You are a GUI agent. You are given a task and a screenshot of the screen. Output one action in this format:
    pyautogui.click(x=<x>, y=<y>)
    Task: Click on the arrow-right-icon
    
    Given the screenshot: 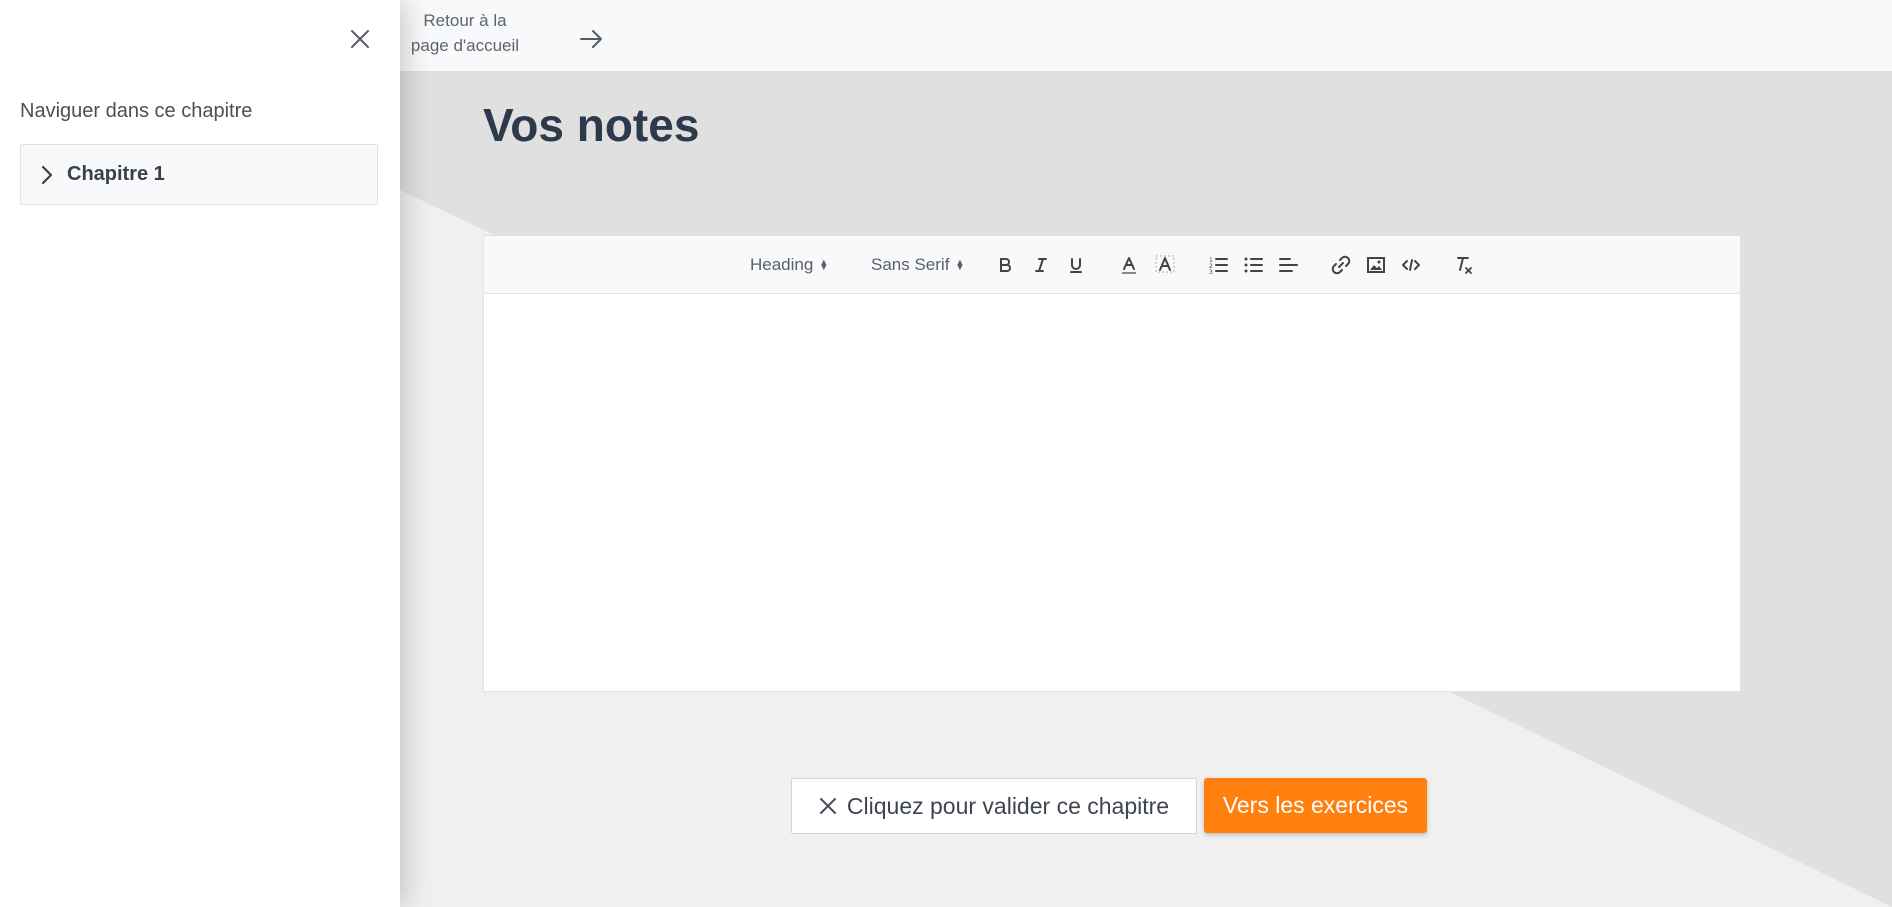 What is the action you would take?
    pyautogui.click(x=591, y=39)
    